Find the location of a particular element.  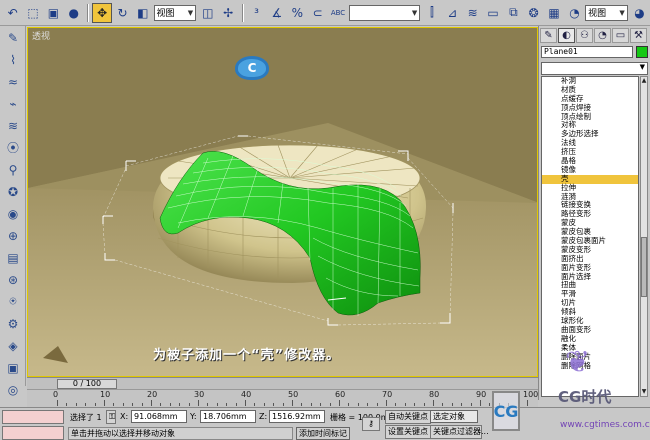

tool-icon: ⚲ is located at coordinates (13, 169).